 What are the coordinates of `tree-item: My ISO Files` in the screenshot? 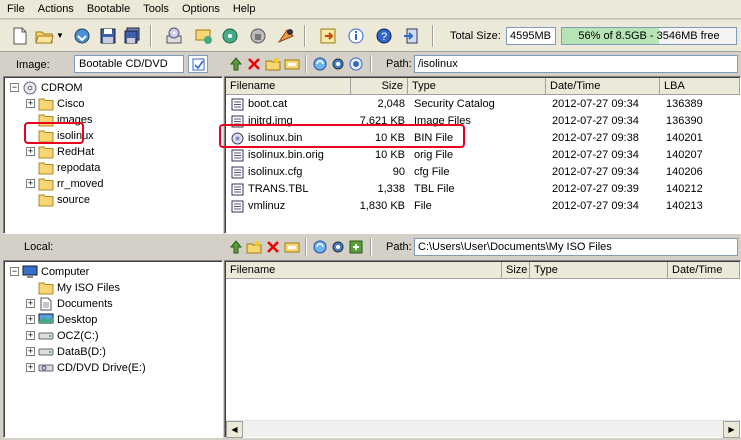 It's located at (113, 288).